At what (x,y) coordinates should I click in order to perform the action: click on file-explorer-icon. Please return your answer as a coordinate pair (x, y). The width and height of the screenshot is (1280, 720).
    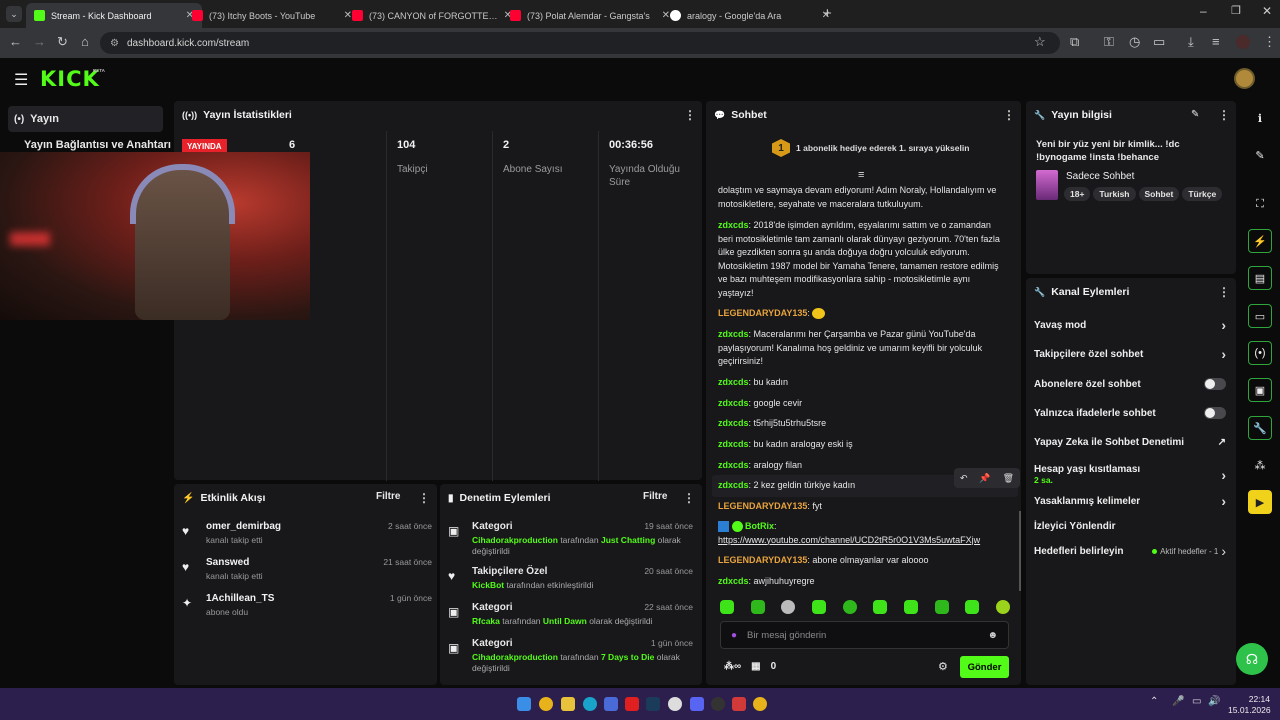
    Looking at the image, I should click on (568, 704).